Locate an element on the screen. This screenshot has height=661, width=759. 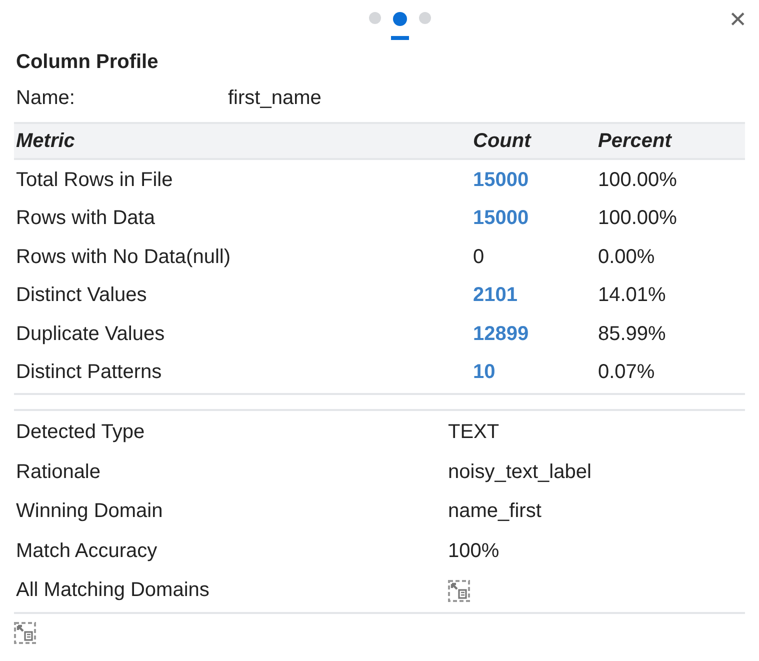
table-cell-text: 0 is located at coordinates (479, 257).